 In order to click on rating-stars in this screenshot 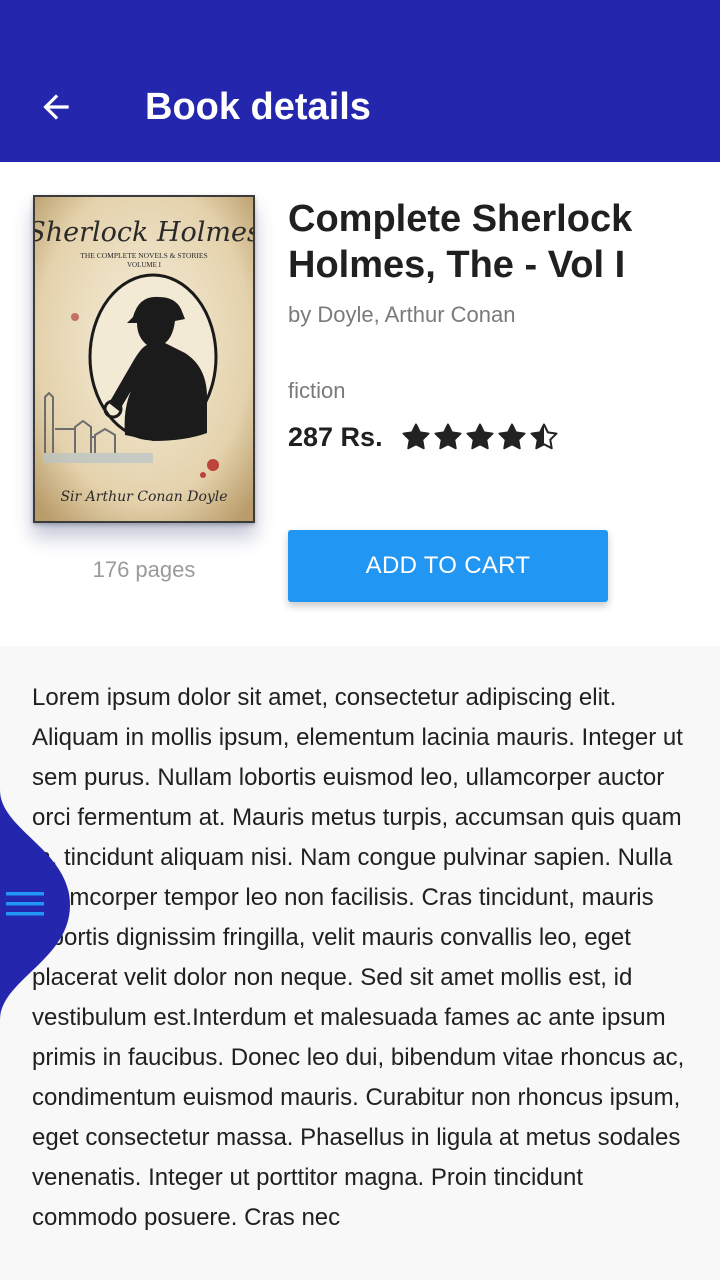, I will do `click(480, 437)`.